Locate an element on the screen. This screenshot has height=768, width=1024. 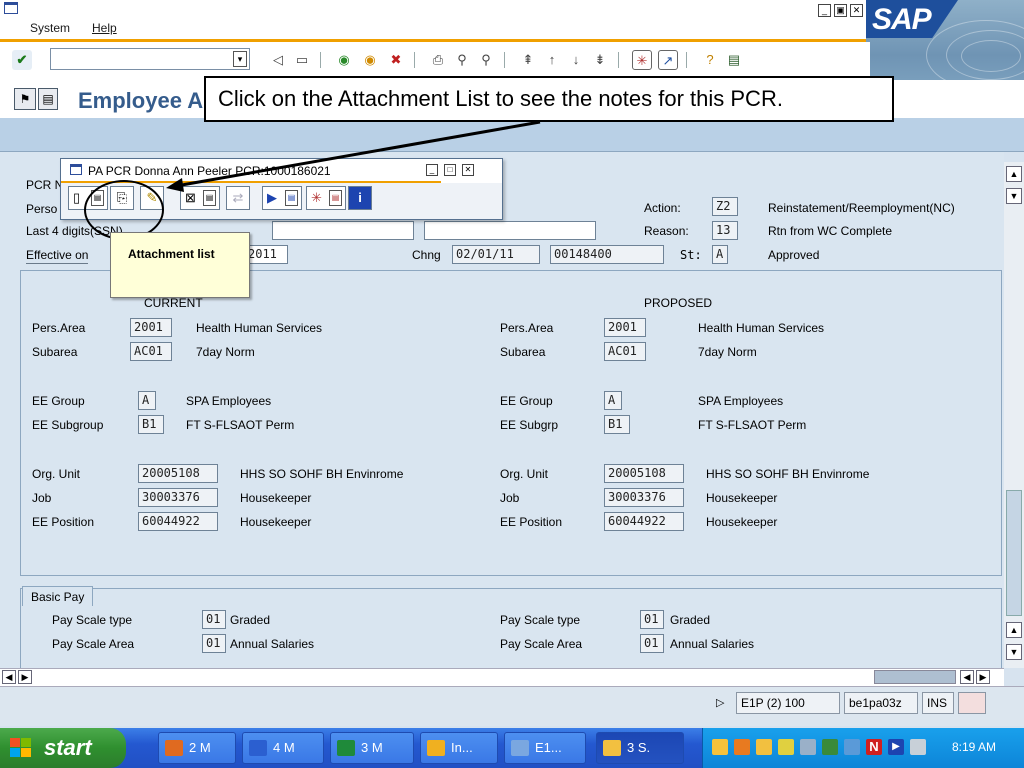
scroll-right-icon: ▶ is located at coordinates (25, 677).